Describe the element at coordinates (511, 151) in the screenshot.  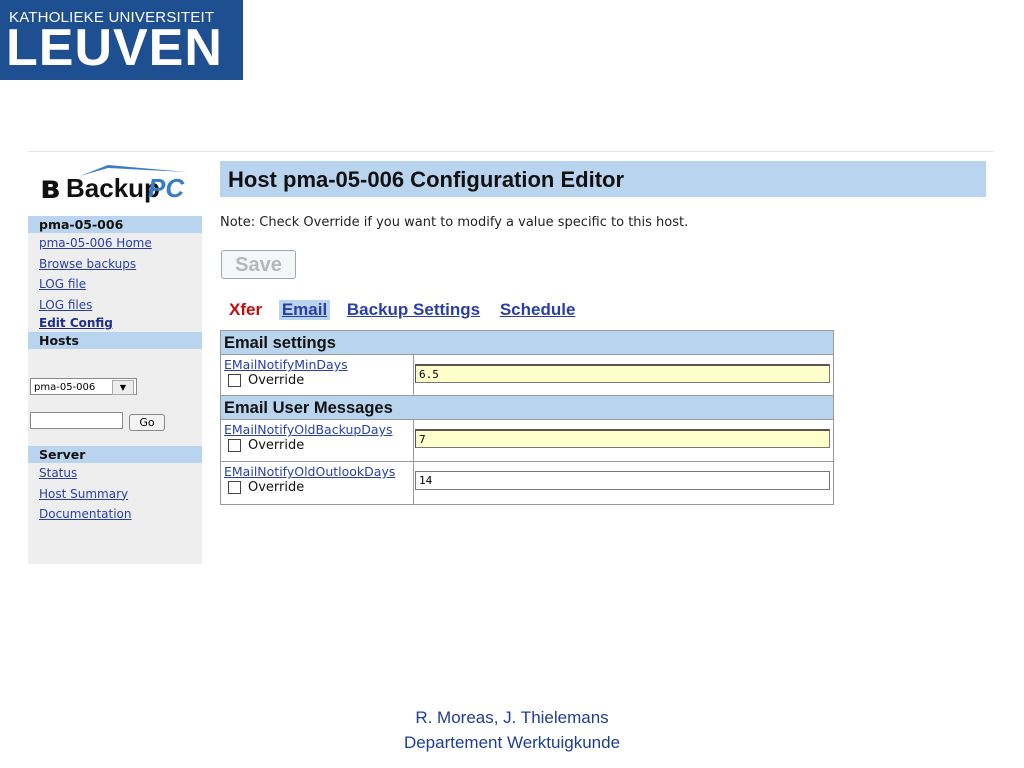
I see `divider` at that location.